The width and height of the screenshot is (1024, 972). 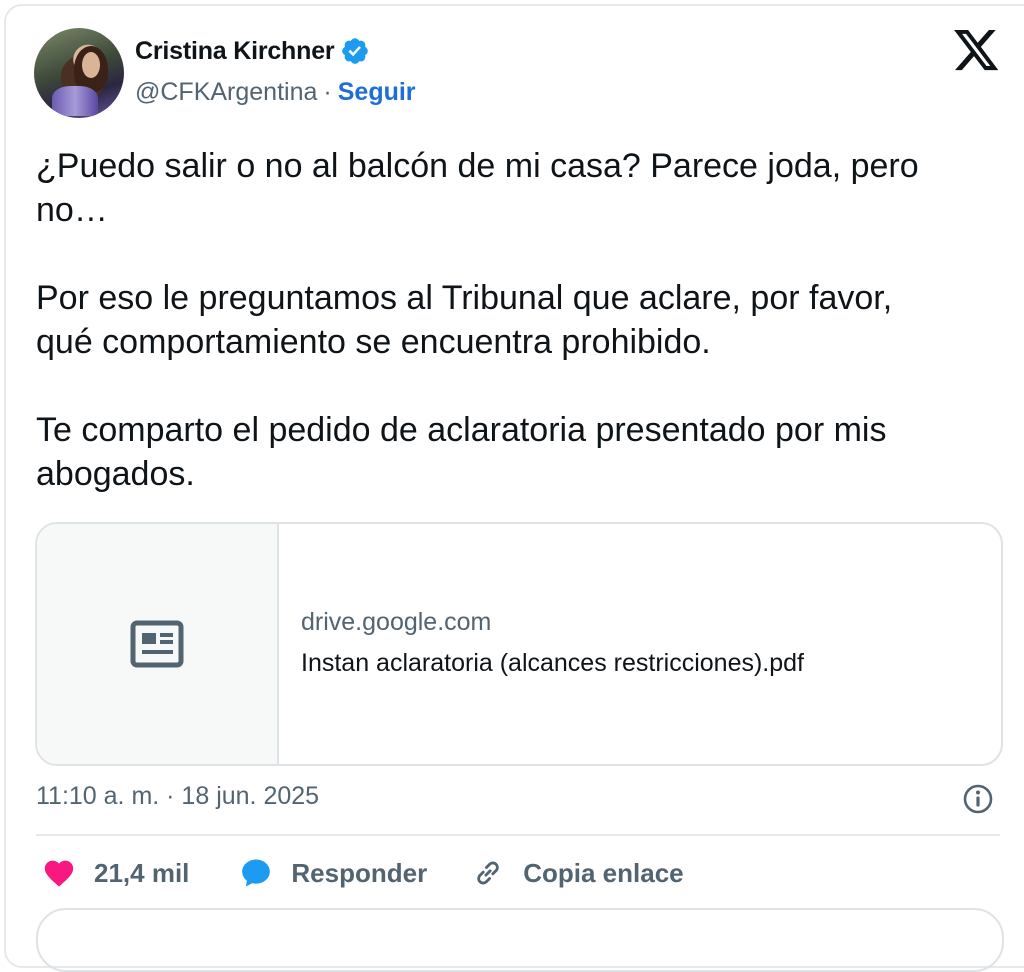 I want to click on like-button: 21,4 mil, so click(x=115, y=873).